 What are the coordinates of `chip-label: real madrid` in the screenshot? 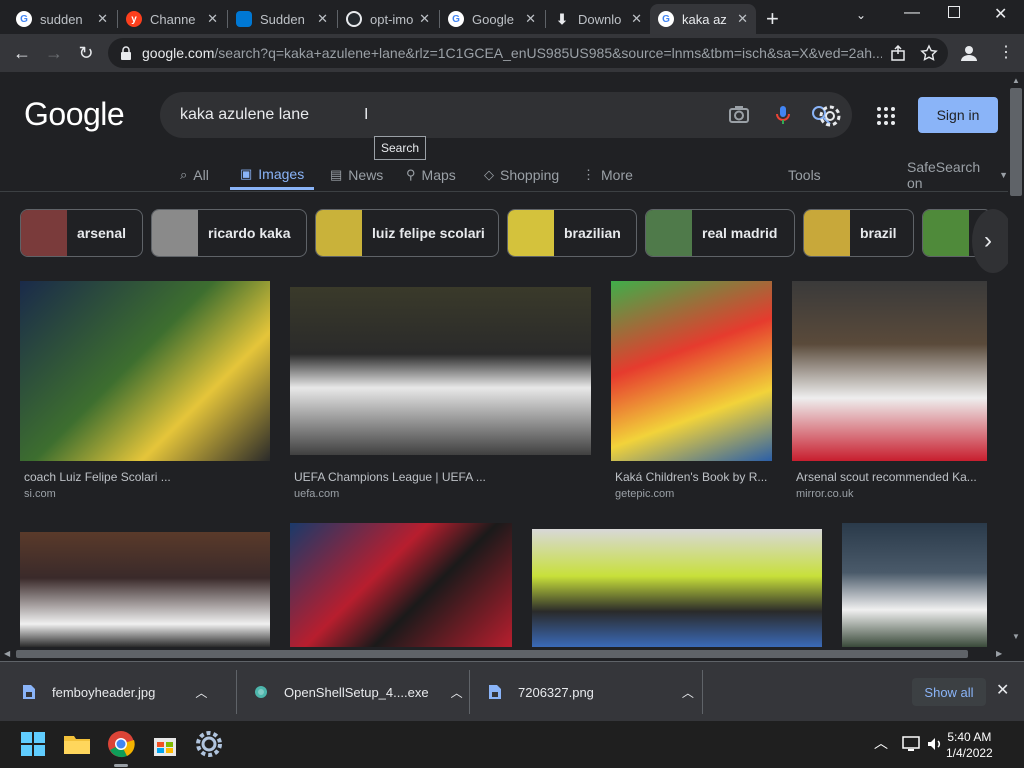 It's located at (740, 233).